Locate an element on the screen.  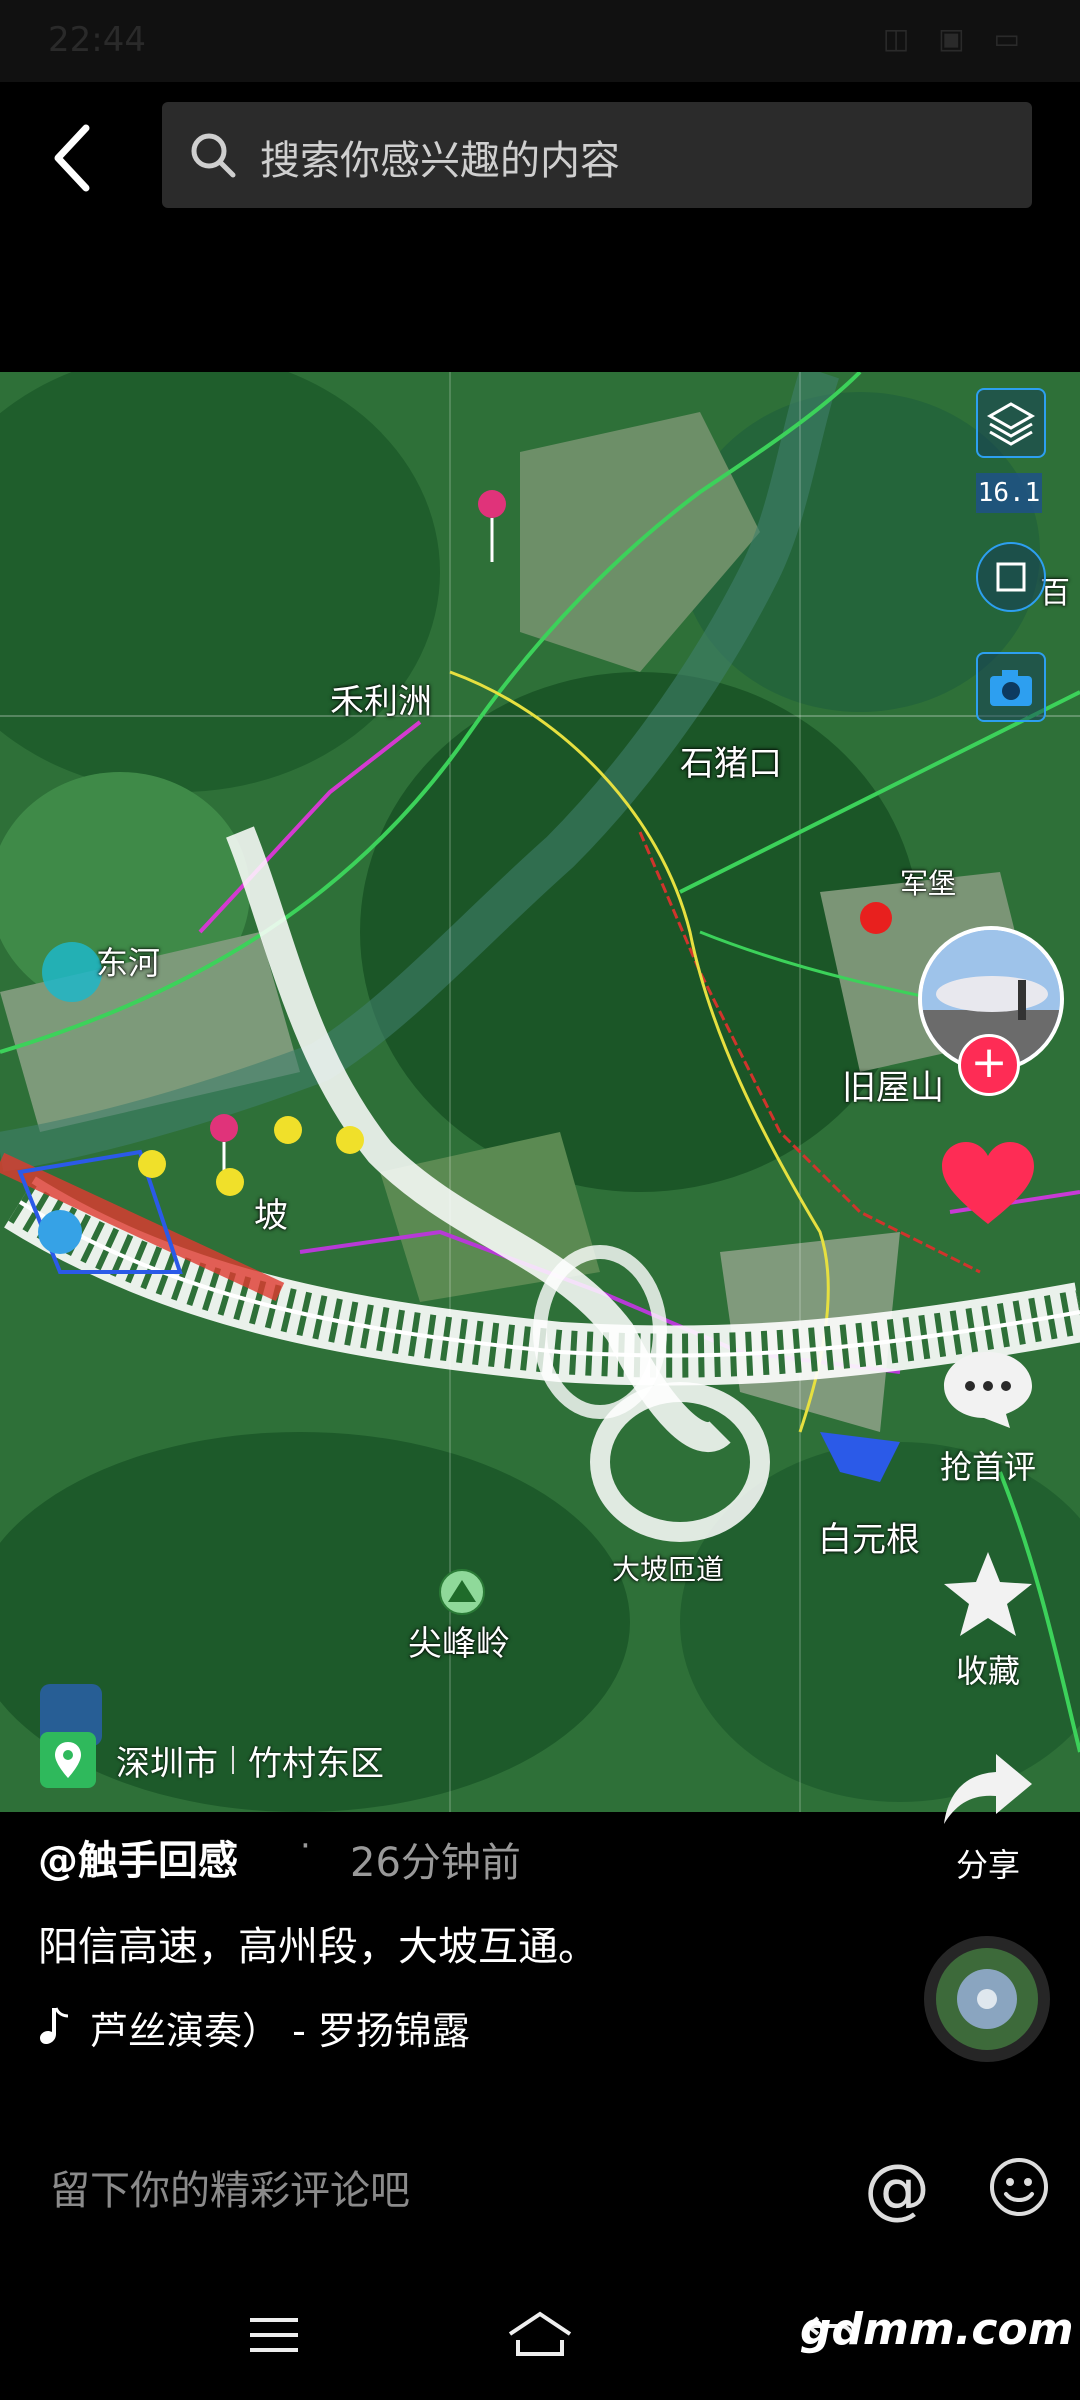
map-label-jianfengling: 尖峰岭 is located at coordinates (459, 1644).